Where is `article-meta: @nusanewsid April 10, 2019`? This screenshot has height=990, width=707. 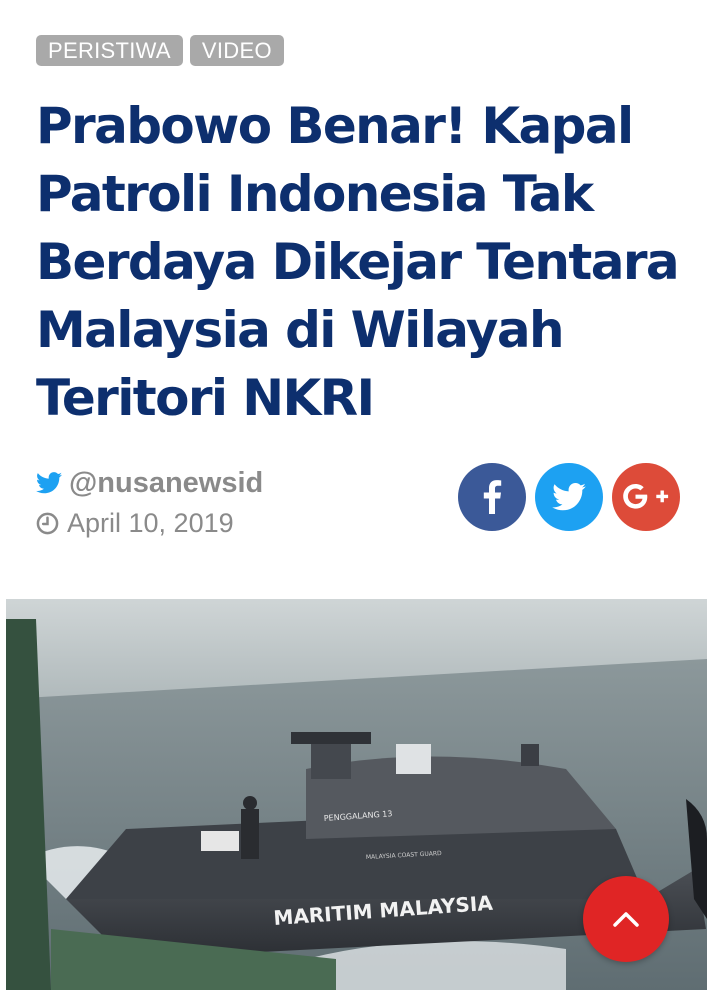
article-meta: @nusanewsid April 10, 2019 is located at coordinates (149, 503).